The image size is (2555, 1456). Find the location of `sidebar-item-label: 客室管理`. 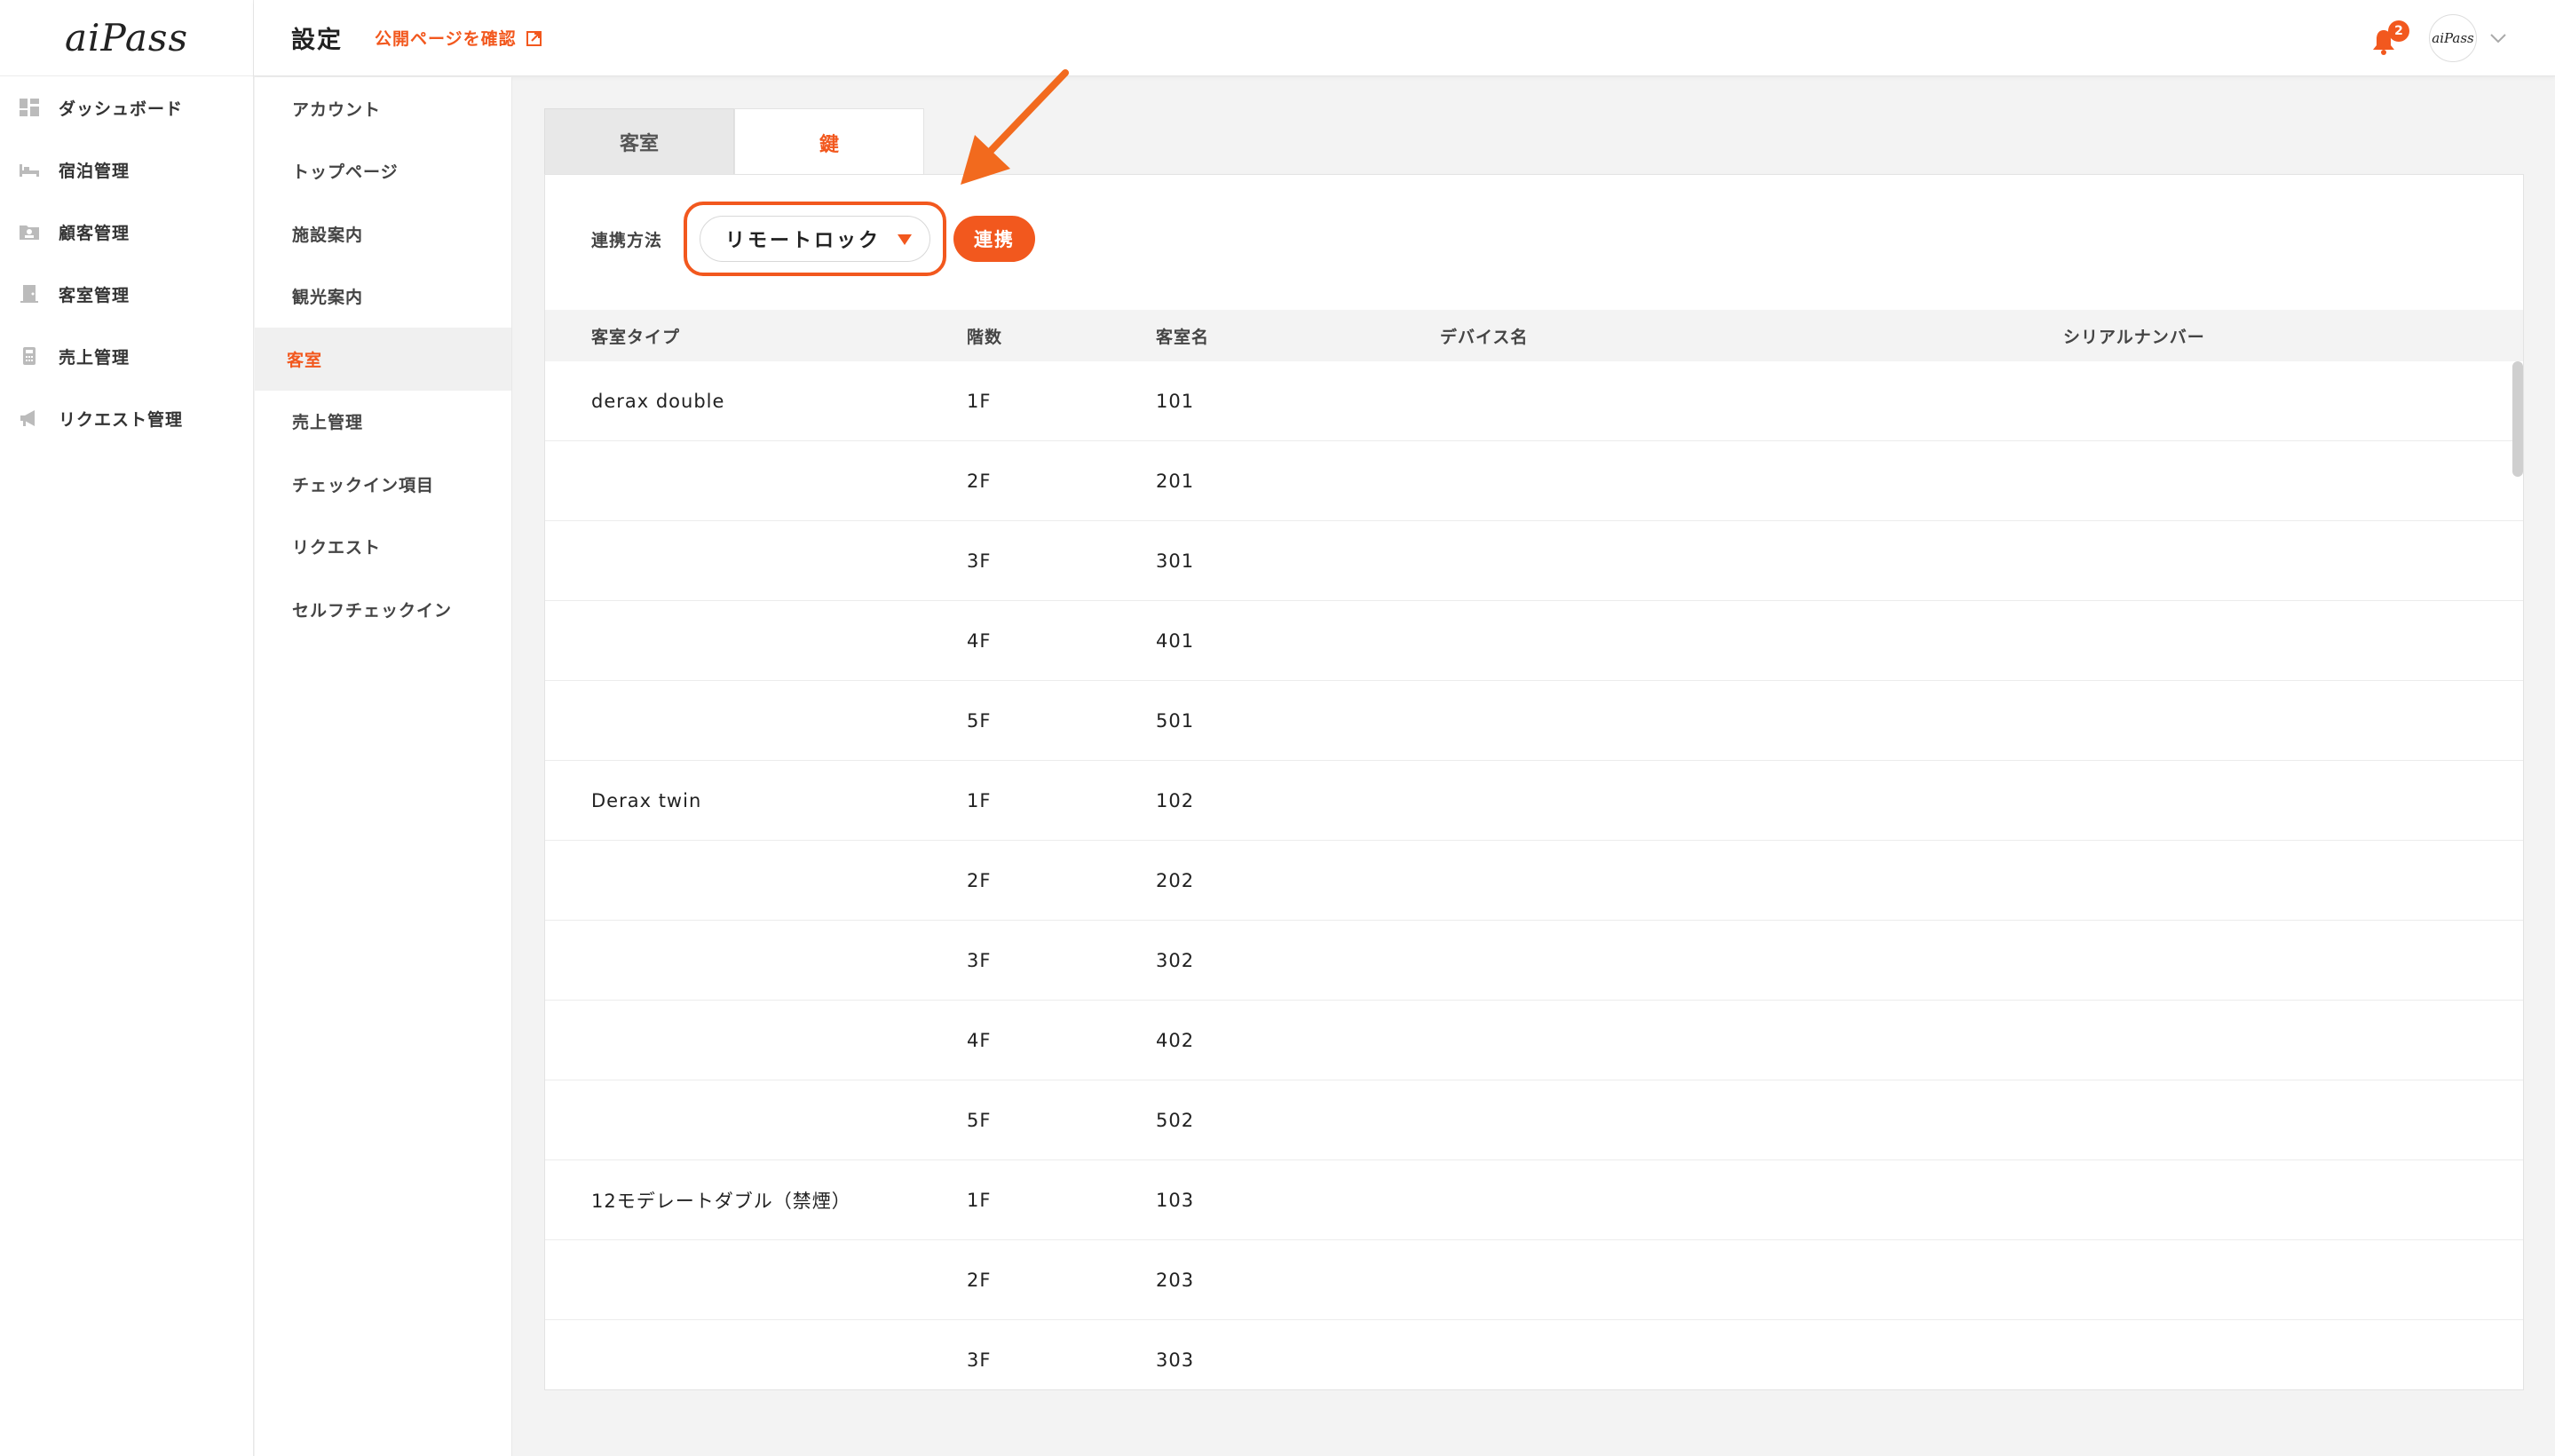

sidebar-item-label: 客室管理 is located at coordinates (95, 295).